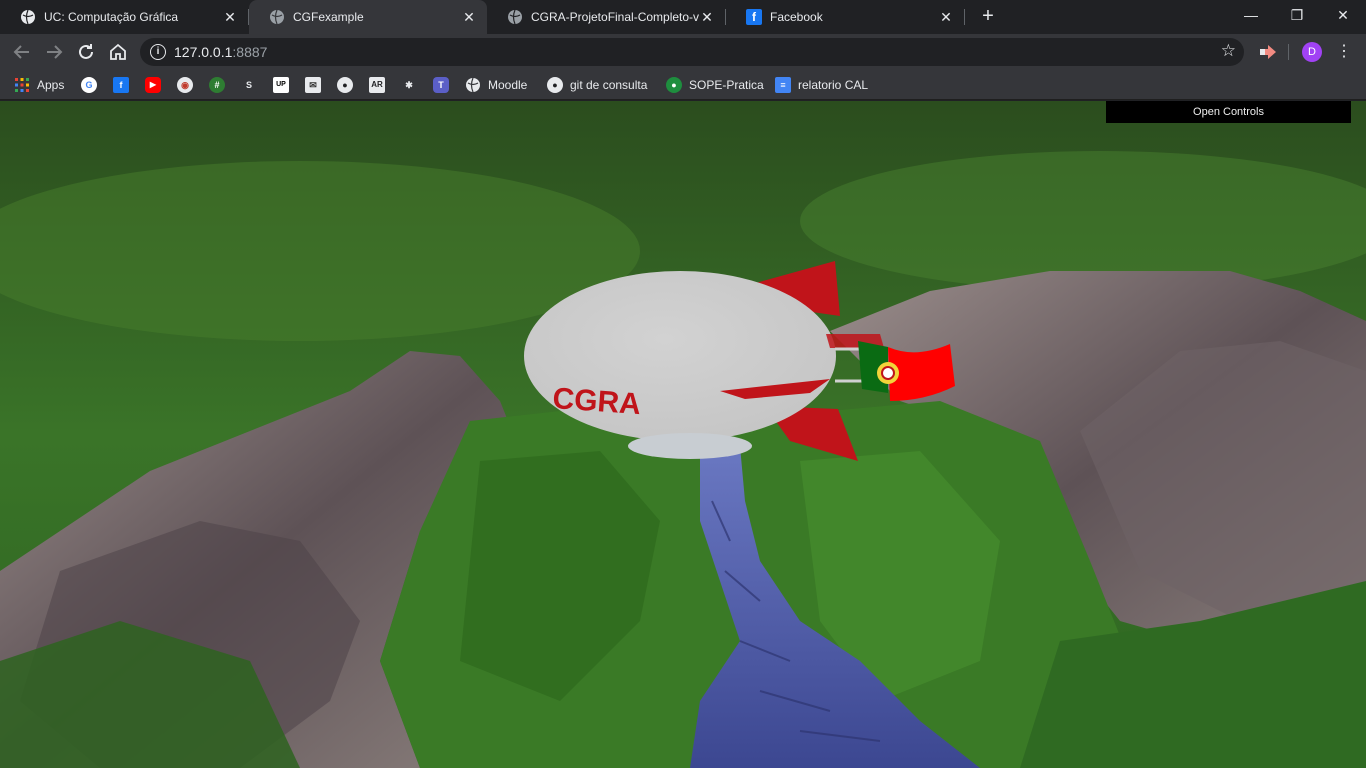 This screenshot has width=1366, height=768. I want to click on target-icon: ◉, so click(185, 85).